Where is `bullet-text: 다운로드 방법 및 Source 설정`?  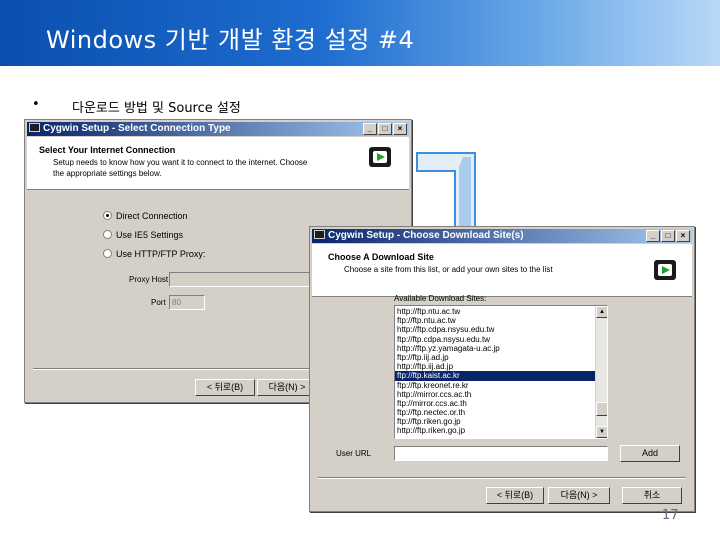 bullet-text: 다운로드 방법 및 Source 설정 is located at coordinates (156, 108).